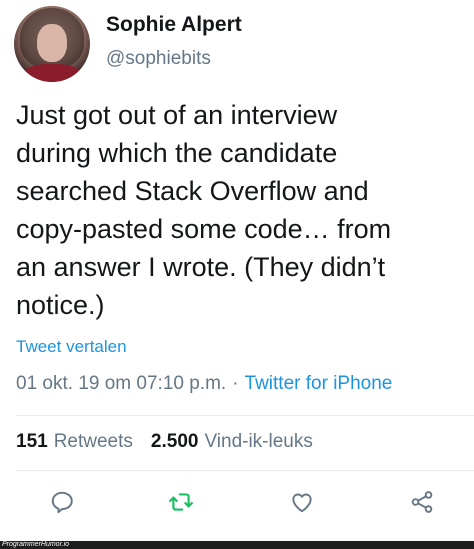 Image resolution: width=474 pixels, height=549 pixels. I want to click on footer-bar: ProgrammerHumor.io, so click(237, 545).